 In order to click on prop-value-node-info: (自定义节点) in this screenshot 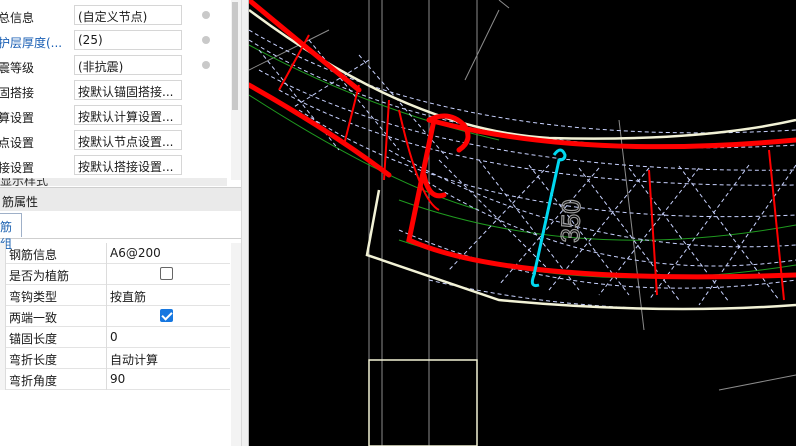, I will do `click(128, 15)`.